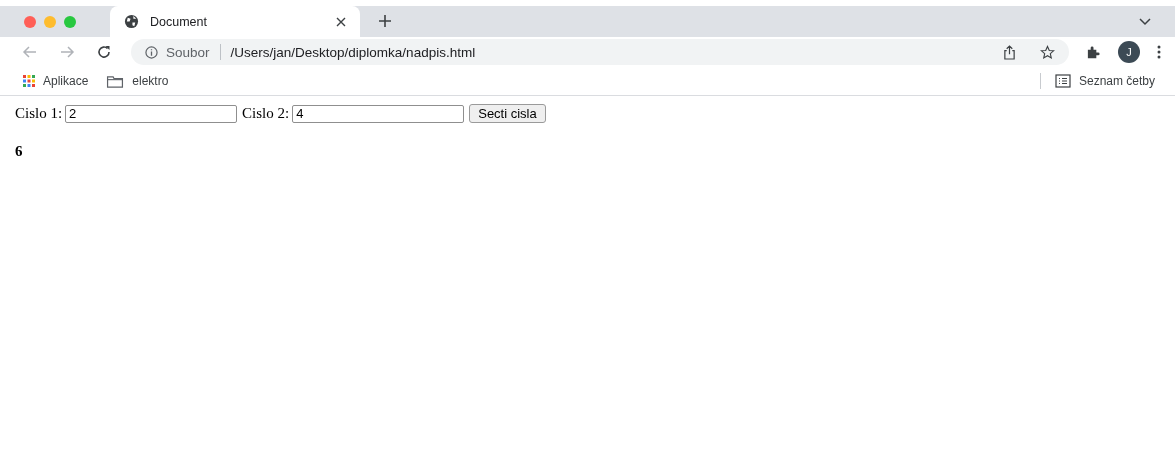 The image size is (1175, 450). Describe the element at coordinates (507, 113) in the screenshot. I see `sum-button: Secti cisla` at that location.